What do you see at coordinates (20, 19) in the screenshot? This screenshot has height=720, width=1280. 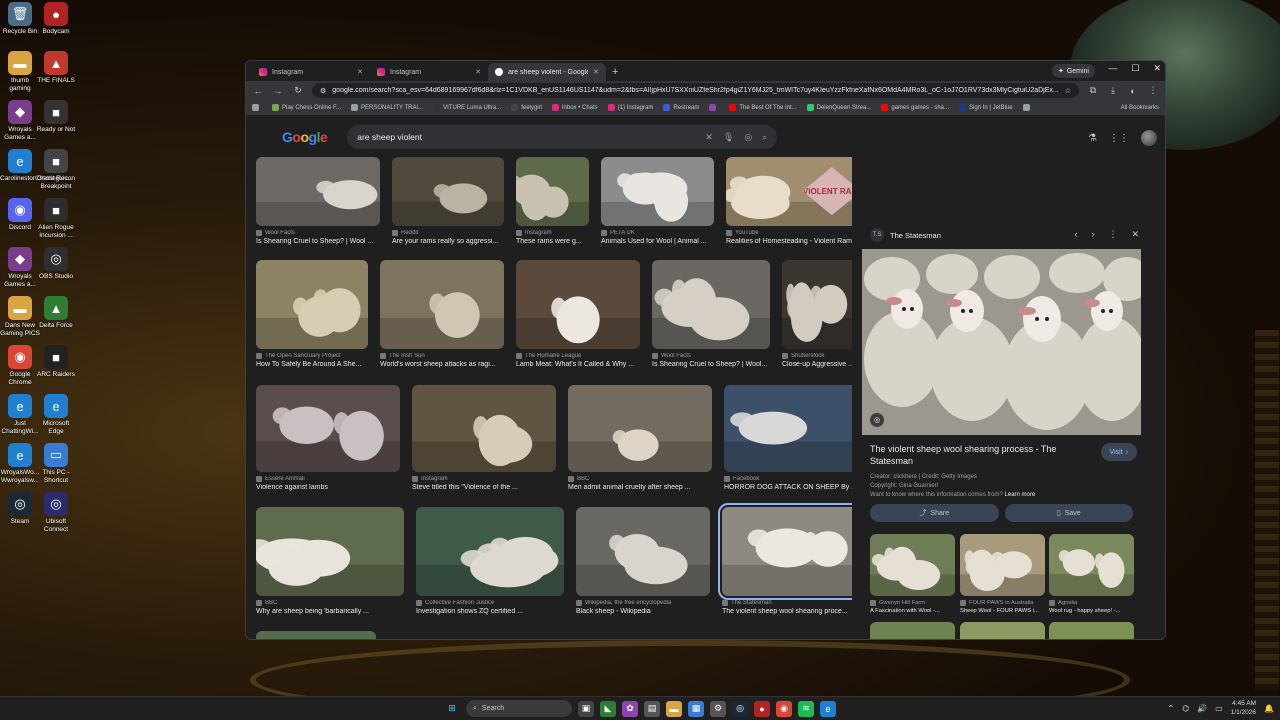 I see `desktop-item: 🗑 Recycle Bin` at bounding box center [20, 19].